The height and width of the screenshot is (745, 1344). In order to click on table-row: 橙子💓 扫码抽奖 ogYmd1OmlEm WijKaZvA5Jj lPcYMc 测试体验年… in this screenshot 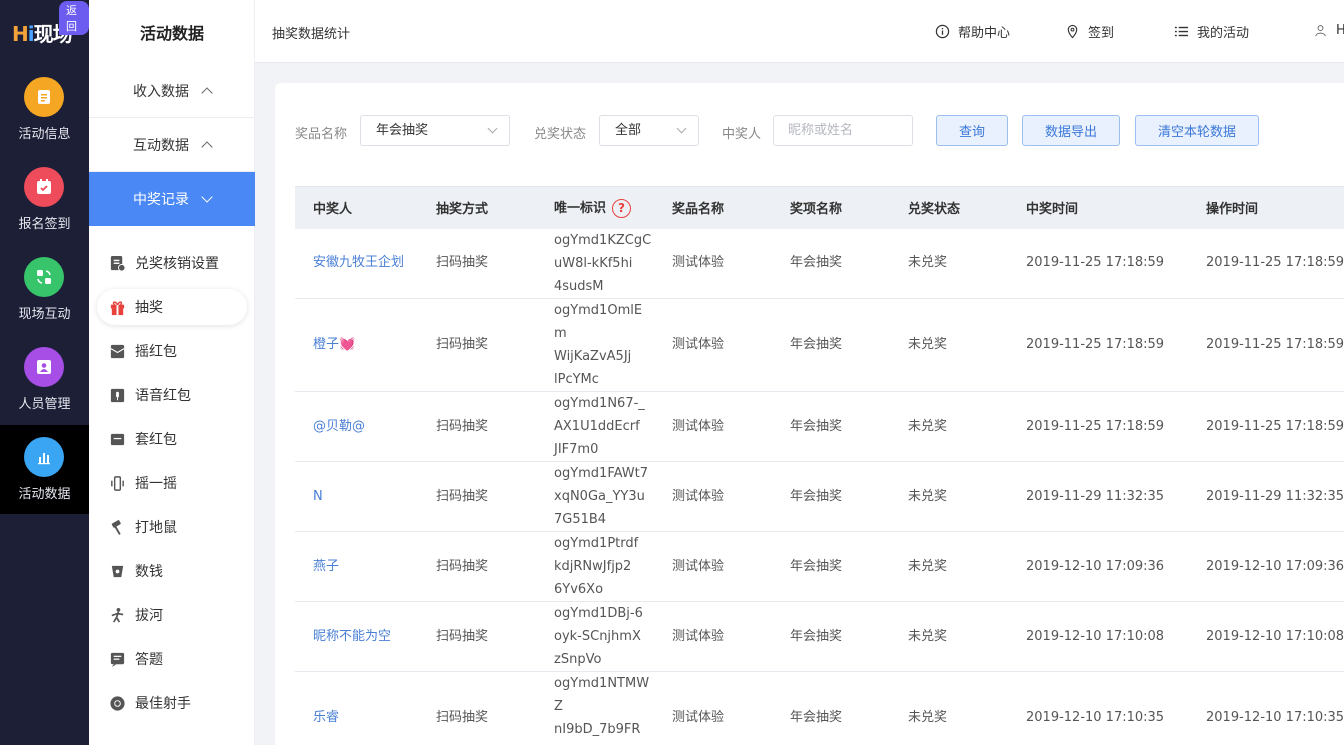, I will do `click(819, 345)`.